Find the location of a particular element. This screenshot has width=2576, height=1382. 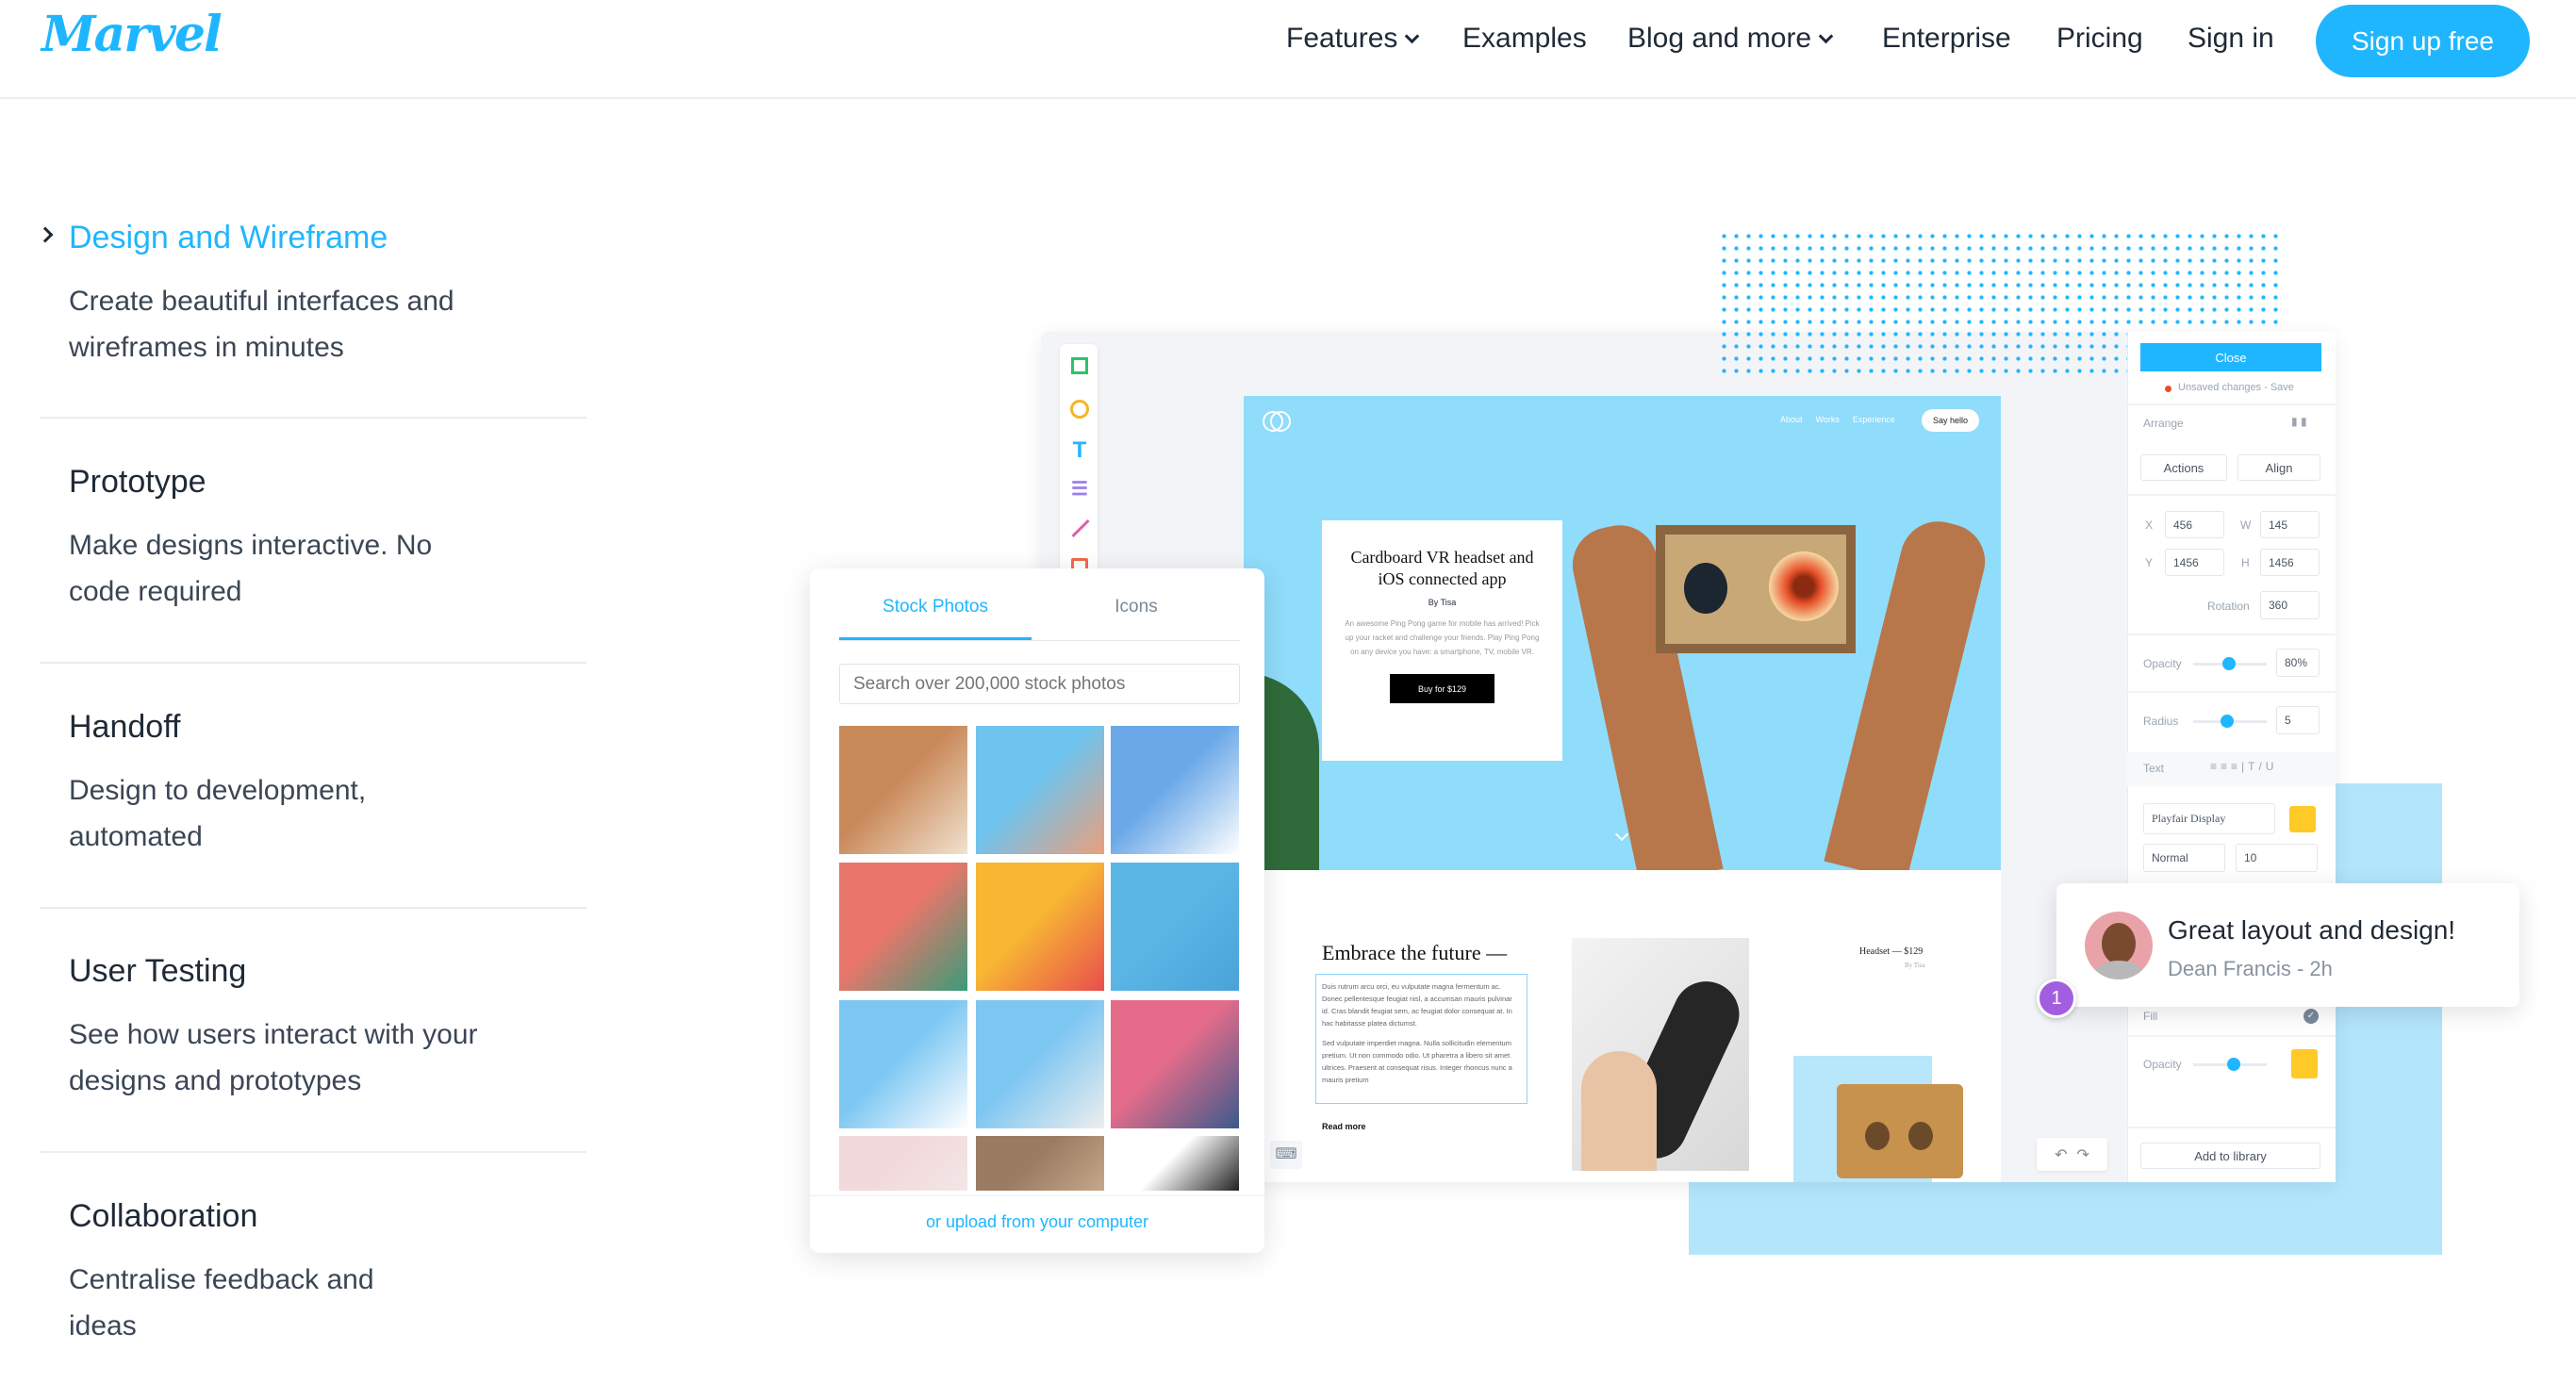

undo-icon: ↶ is located at coordinates (2061, 1155).